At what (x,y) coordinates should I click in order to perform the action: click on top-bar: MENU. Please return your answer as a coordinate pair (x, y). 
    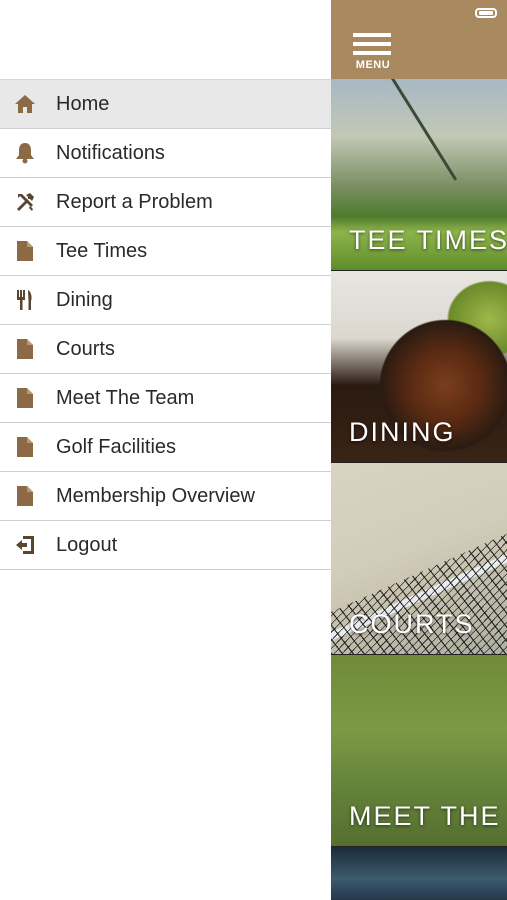
    Looking at the image, I should click on (419, 39).